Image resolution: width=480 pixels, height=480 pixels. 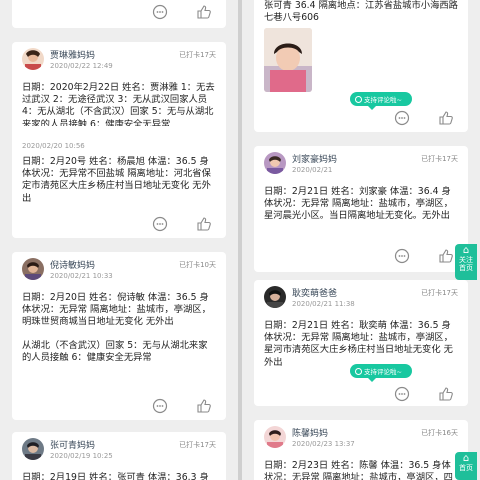 What do you see at coordinates (361, 166) in the screenshot?
I see `card-header: 刘家豪妈妈 2020/02/21 已打卡17天` at bounding box center [361, 166].